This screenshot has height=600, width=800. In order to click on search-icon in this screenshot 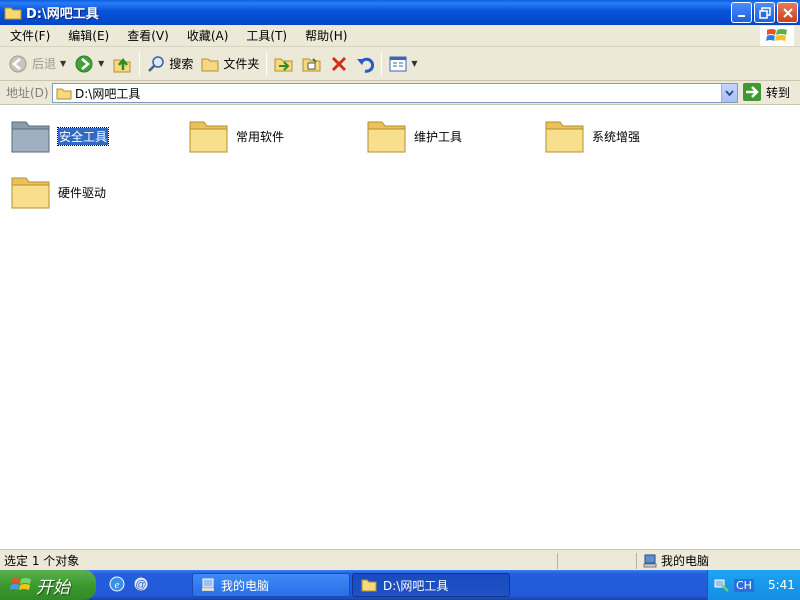, I will do `click(156, 63)`.